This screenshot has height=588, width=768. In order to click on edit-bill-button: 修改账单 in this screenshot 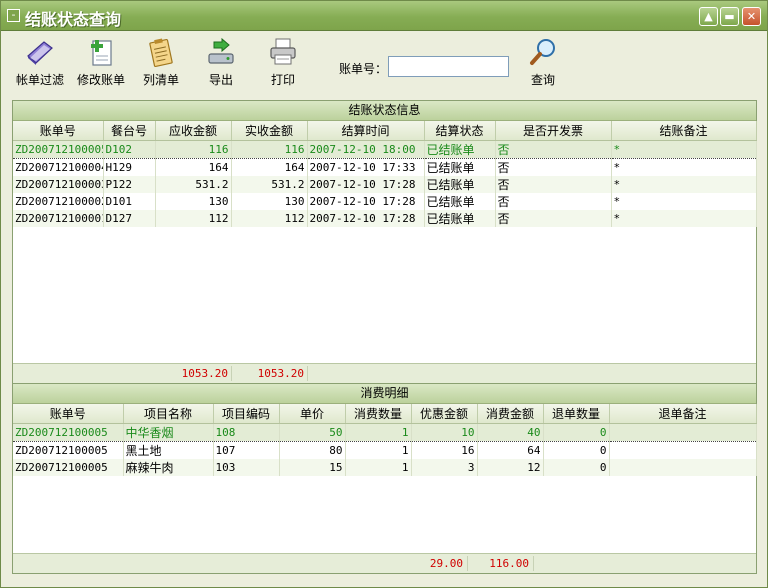, I will do `click(101, 62)`.